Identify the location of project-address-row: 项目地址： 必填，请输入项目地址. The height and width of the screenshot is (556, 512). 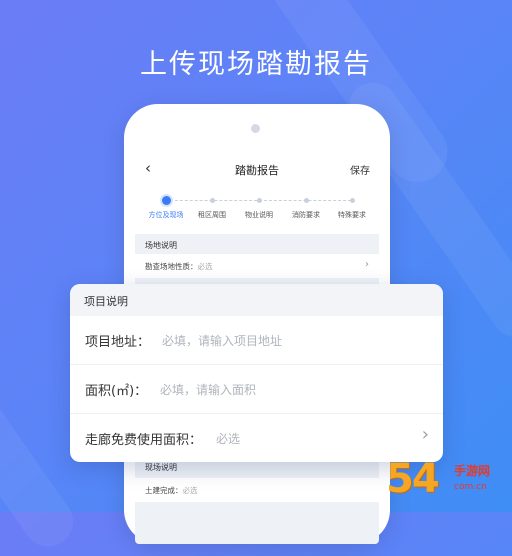
(256, 340).